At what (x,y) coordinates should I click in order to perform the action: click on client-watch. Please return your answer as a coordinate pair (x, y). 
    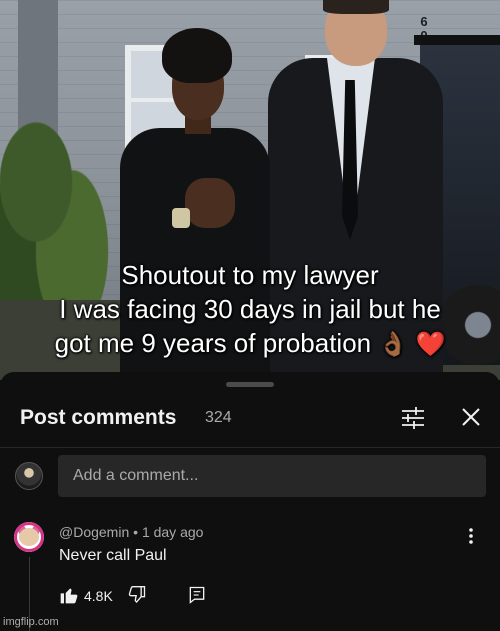
    Looking at the image, I should click on (181, 218).